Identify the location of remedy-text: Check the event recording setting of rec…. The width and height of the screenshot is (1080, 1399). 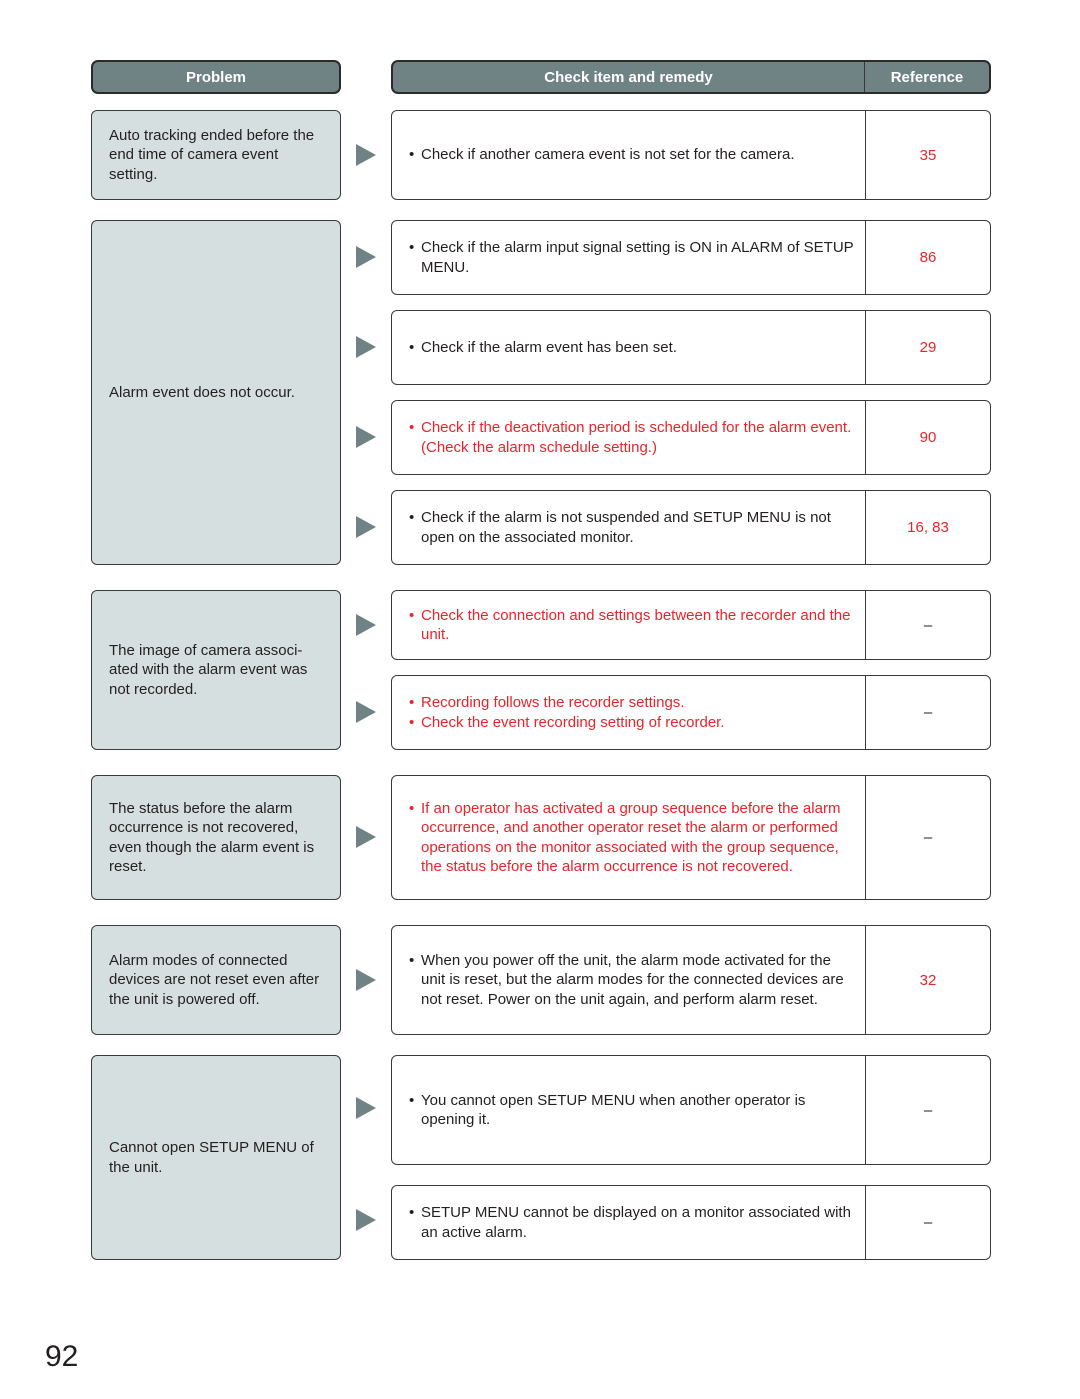
(573, 722).